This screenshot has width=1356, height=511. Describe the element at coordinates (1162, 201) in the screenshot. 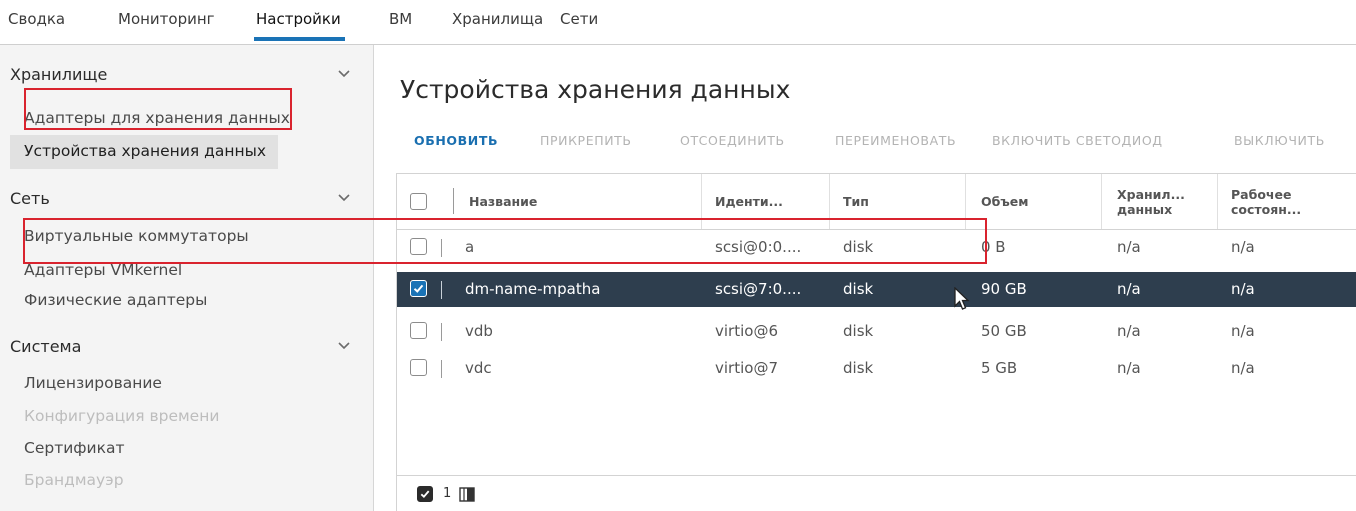

I see `column-header-datastore: Хранил... данных` at that location.